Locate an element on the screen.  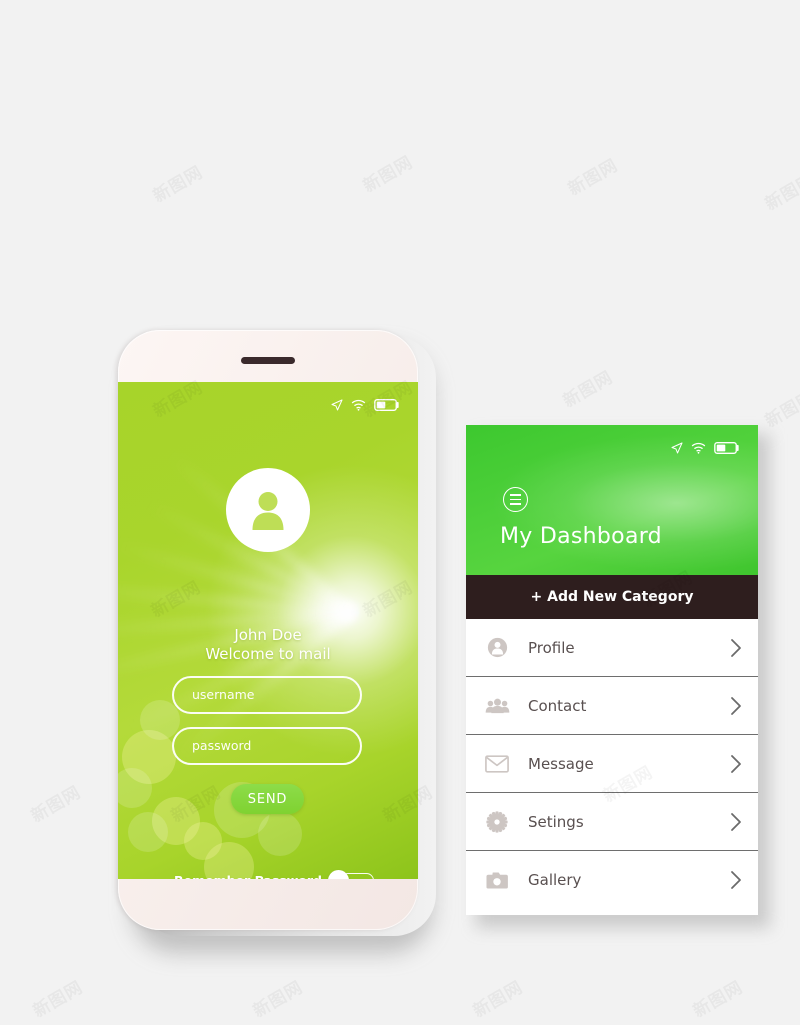
send-button: SEND is located at coordinates (267, 799).